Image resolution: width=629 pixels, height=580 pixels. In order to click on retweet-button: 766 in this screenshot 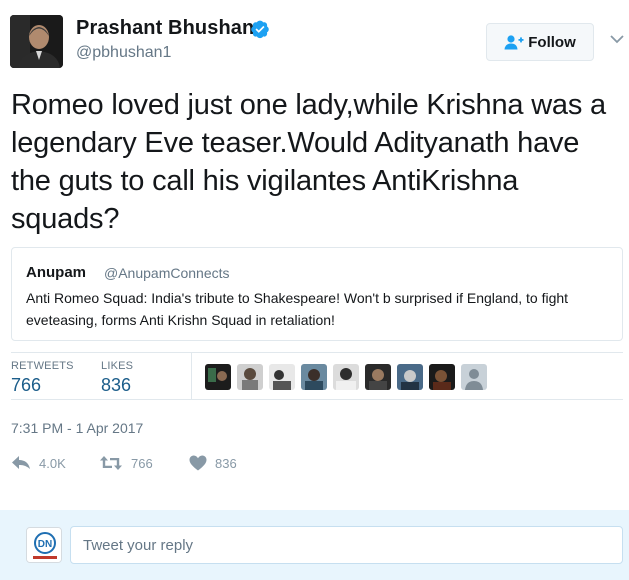, I will do `click(126, 463)`.